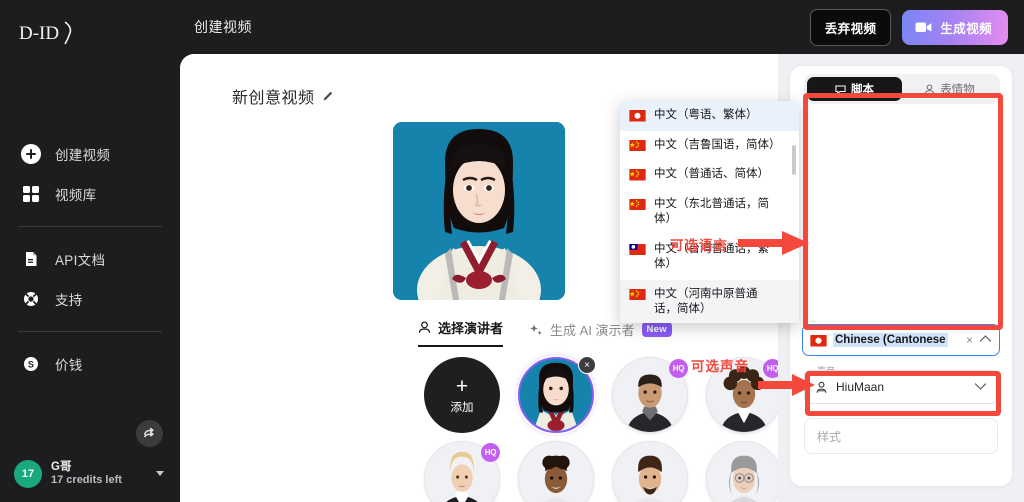 Image resolution: width=1024 pixels, height=502 pixels. Describe the element at coordinates (985, 340) in the screenshot. I see `chevron-up-icon` at that location.